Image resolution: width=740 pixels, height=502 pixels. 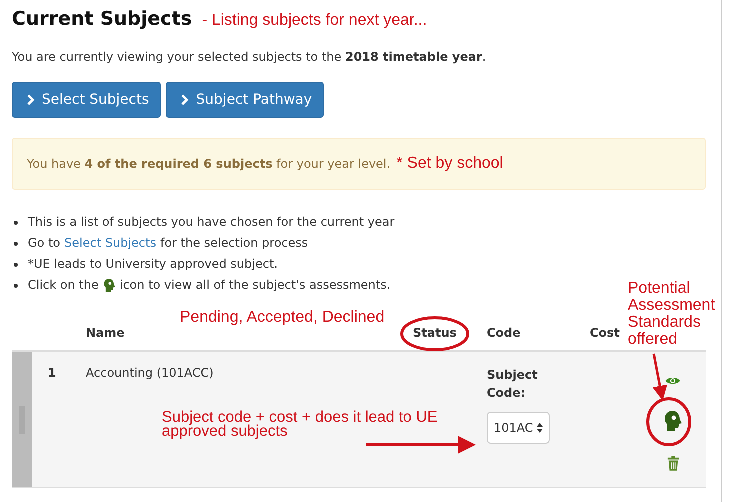 What do you see at coordinates (245, 100) in the screenshot?
I see `nav-button: Subject Pathway` at bounding box center [245, 100].